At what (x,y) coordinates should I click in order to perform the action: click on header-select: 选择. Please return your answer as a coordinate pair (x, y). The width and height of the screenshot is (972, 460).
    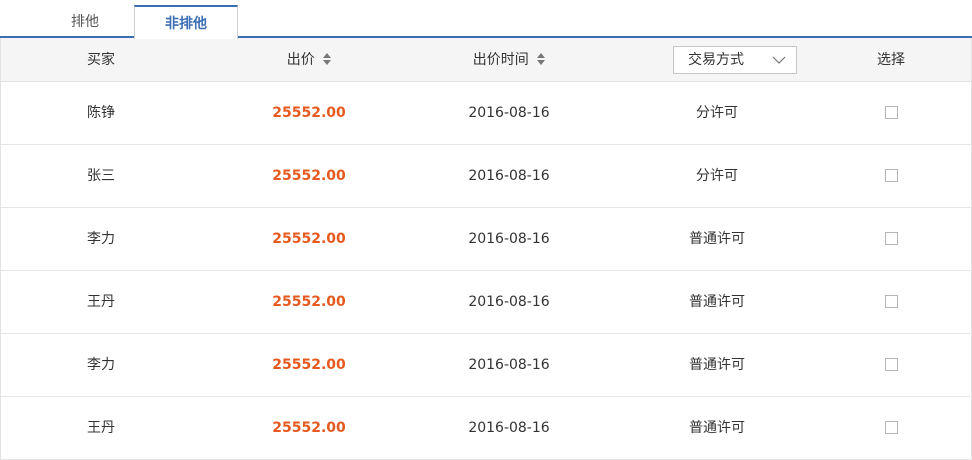
    Looking at the image, I should click on (891, 60).